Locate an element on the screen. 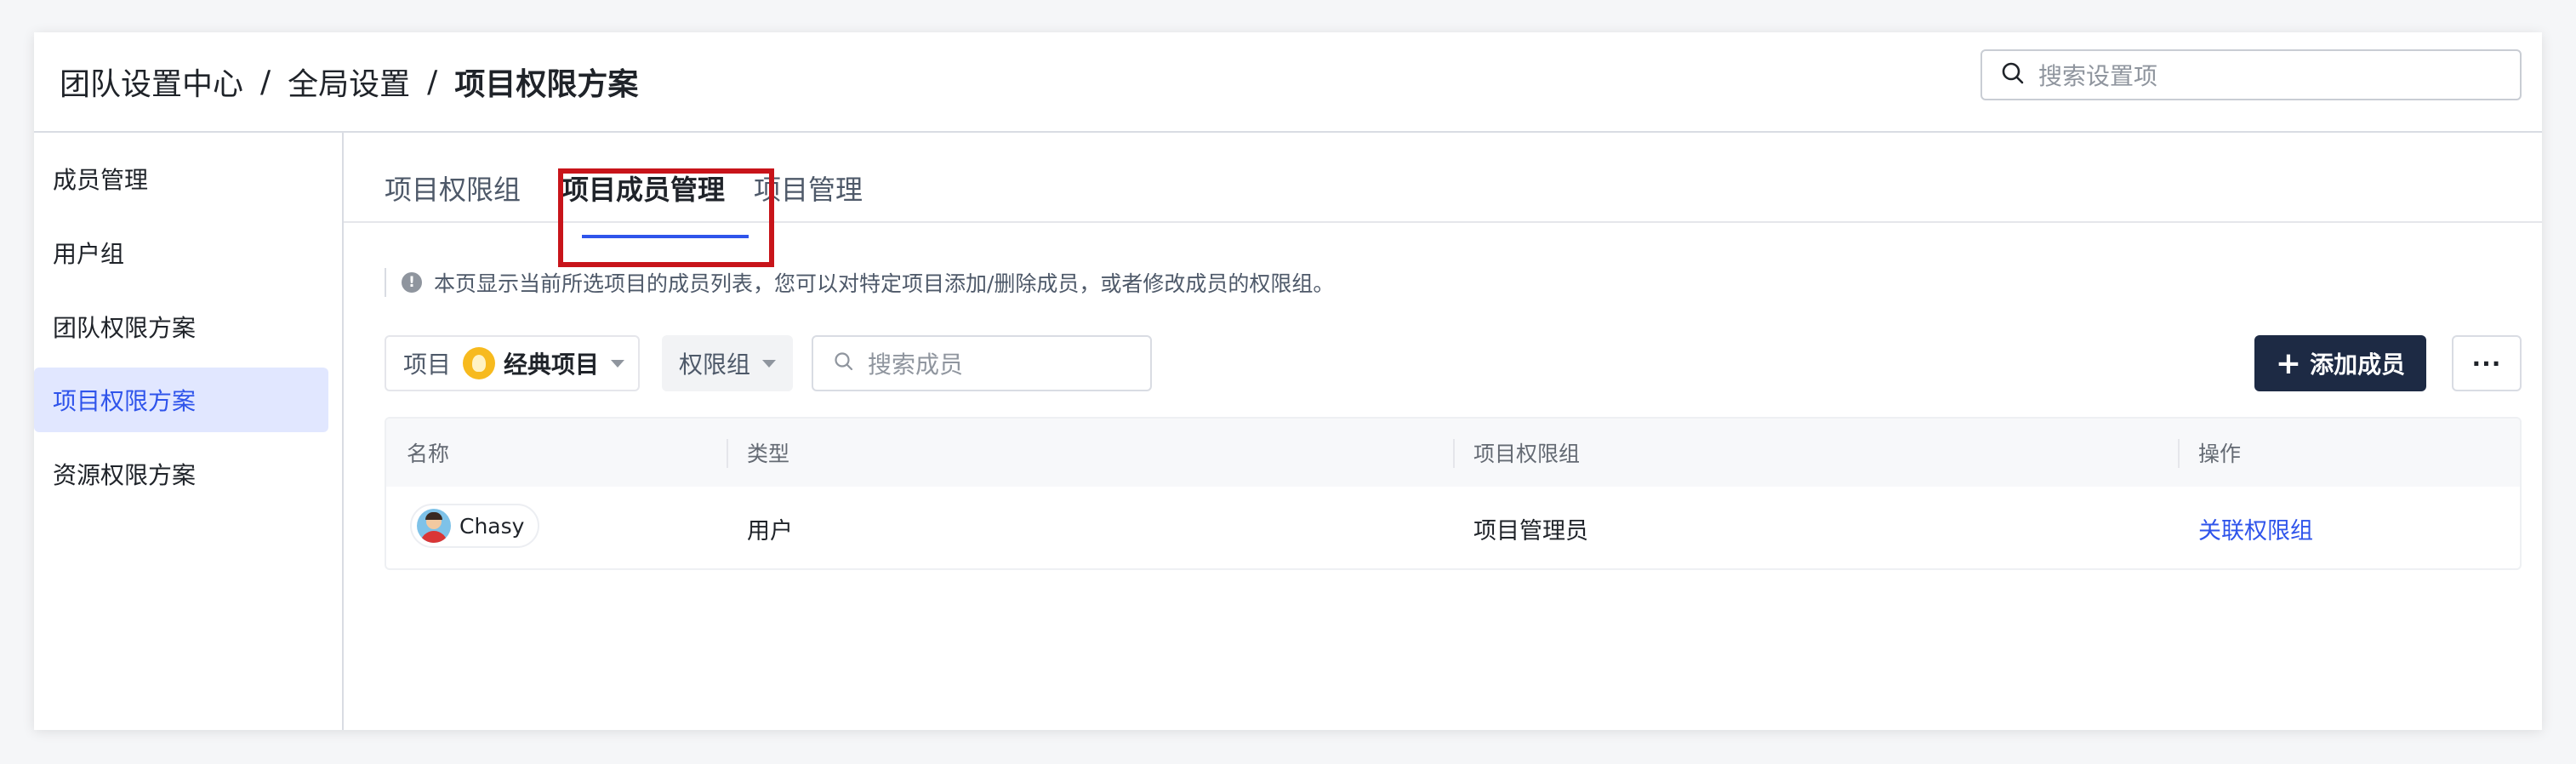 The height and width of the screenshot is (764, 2576). project-filter-select: 项目 经典项目 is located at coordinates (512, 363).